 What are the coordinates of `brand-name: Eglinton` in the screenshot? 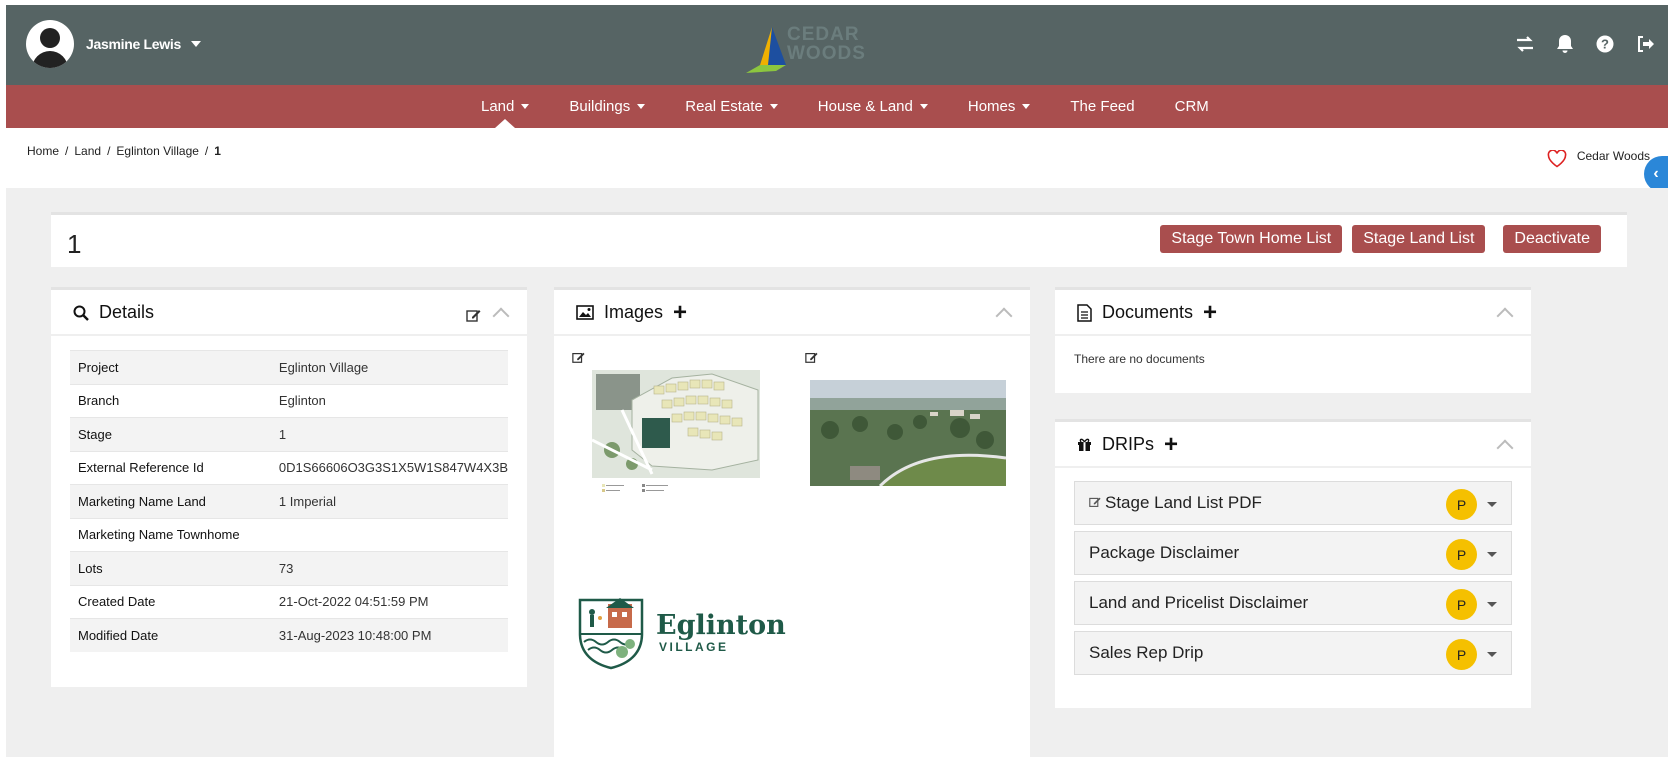 It's located at (721, 625).